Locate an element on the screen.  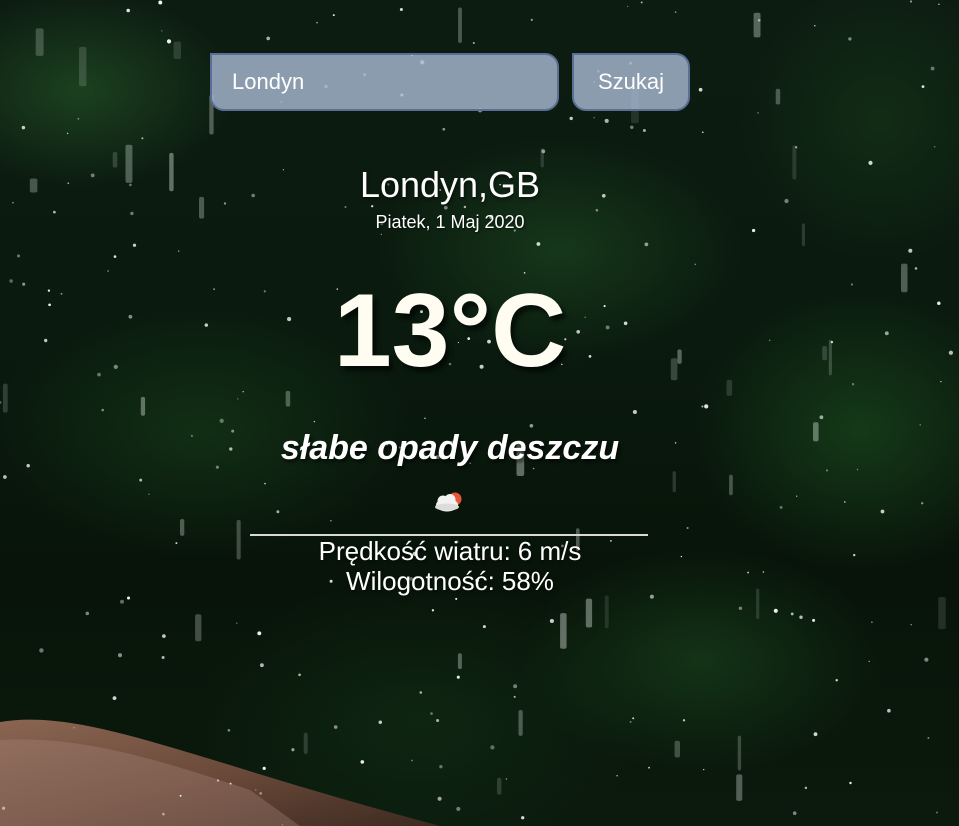
cloud-sun-rain-icon is located at coordinates (450, 503).